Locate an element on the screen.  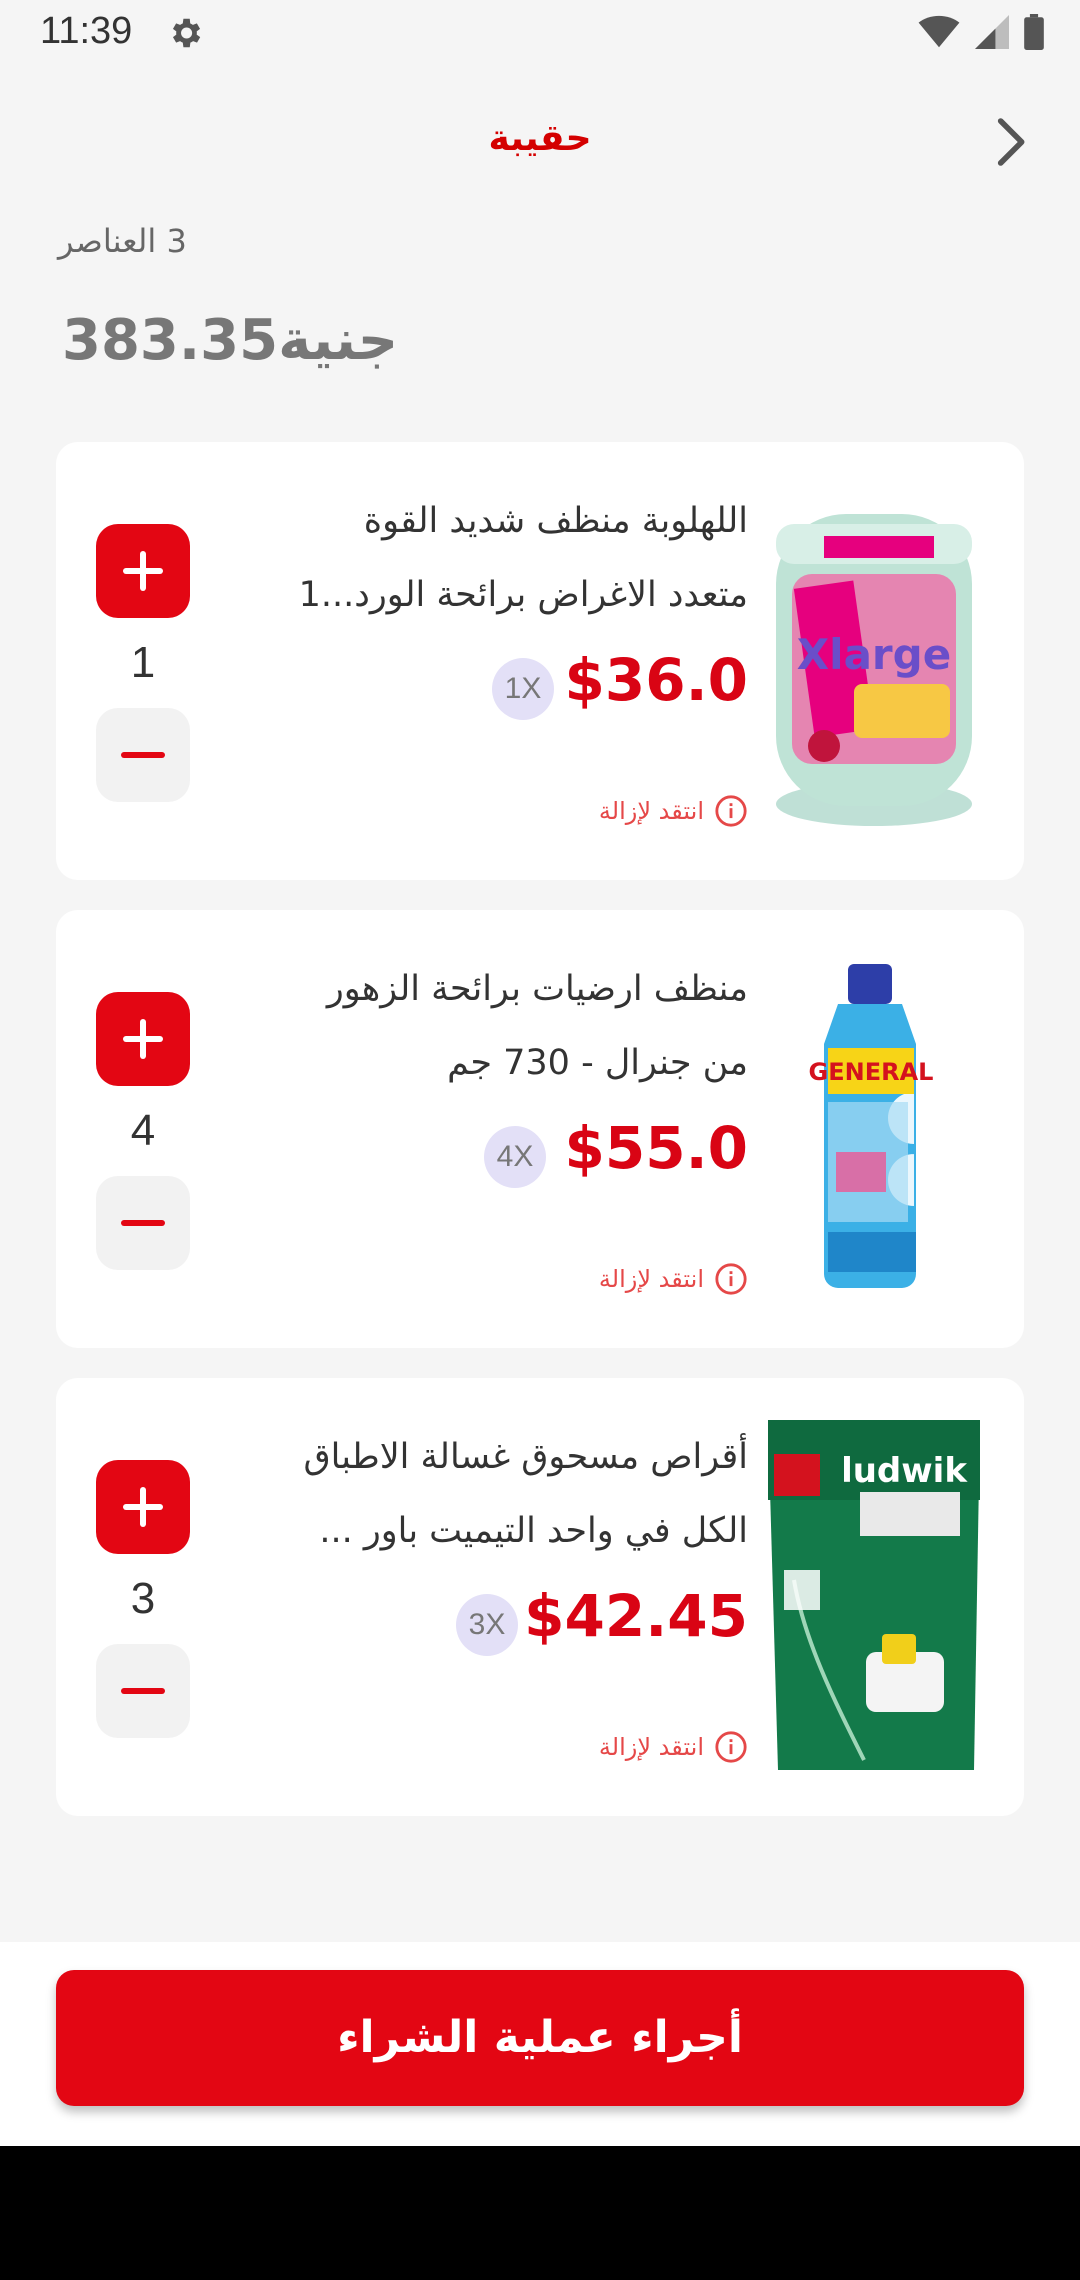
item-quantity: 4 is located at coordinates (143, 1130).